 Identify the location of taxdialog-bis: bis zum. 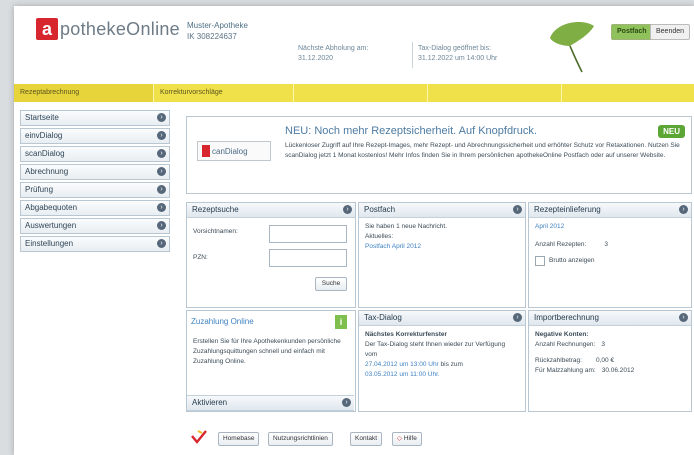
(451, 364).